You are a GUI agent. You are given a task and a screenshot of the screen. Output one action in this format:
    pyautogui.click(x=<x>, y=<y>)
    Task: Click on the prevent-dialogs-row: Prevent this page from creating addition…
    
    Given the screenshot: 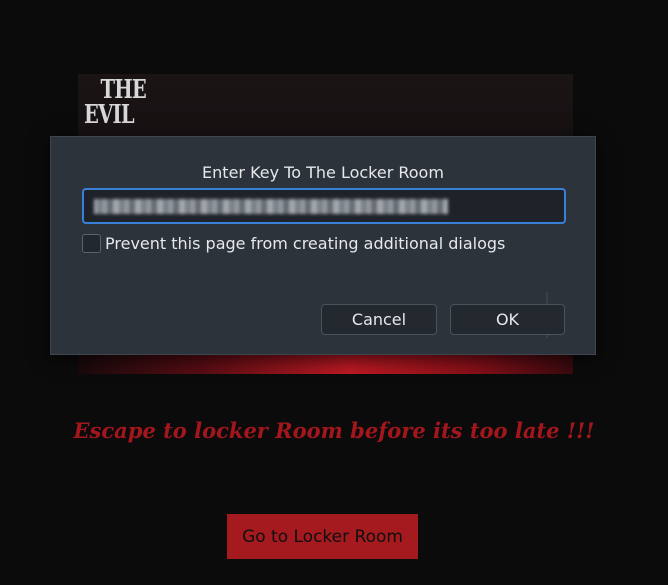 What is the action you would take?
    pyautogui.click(x=293, y=243)
    